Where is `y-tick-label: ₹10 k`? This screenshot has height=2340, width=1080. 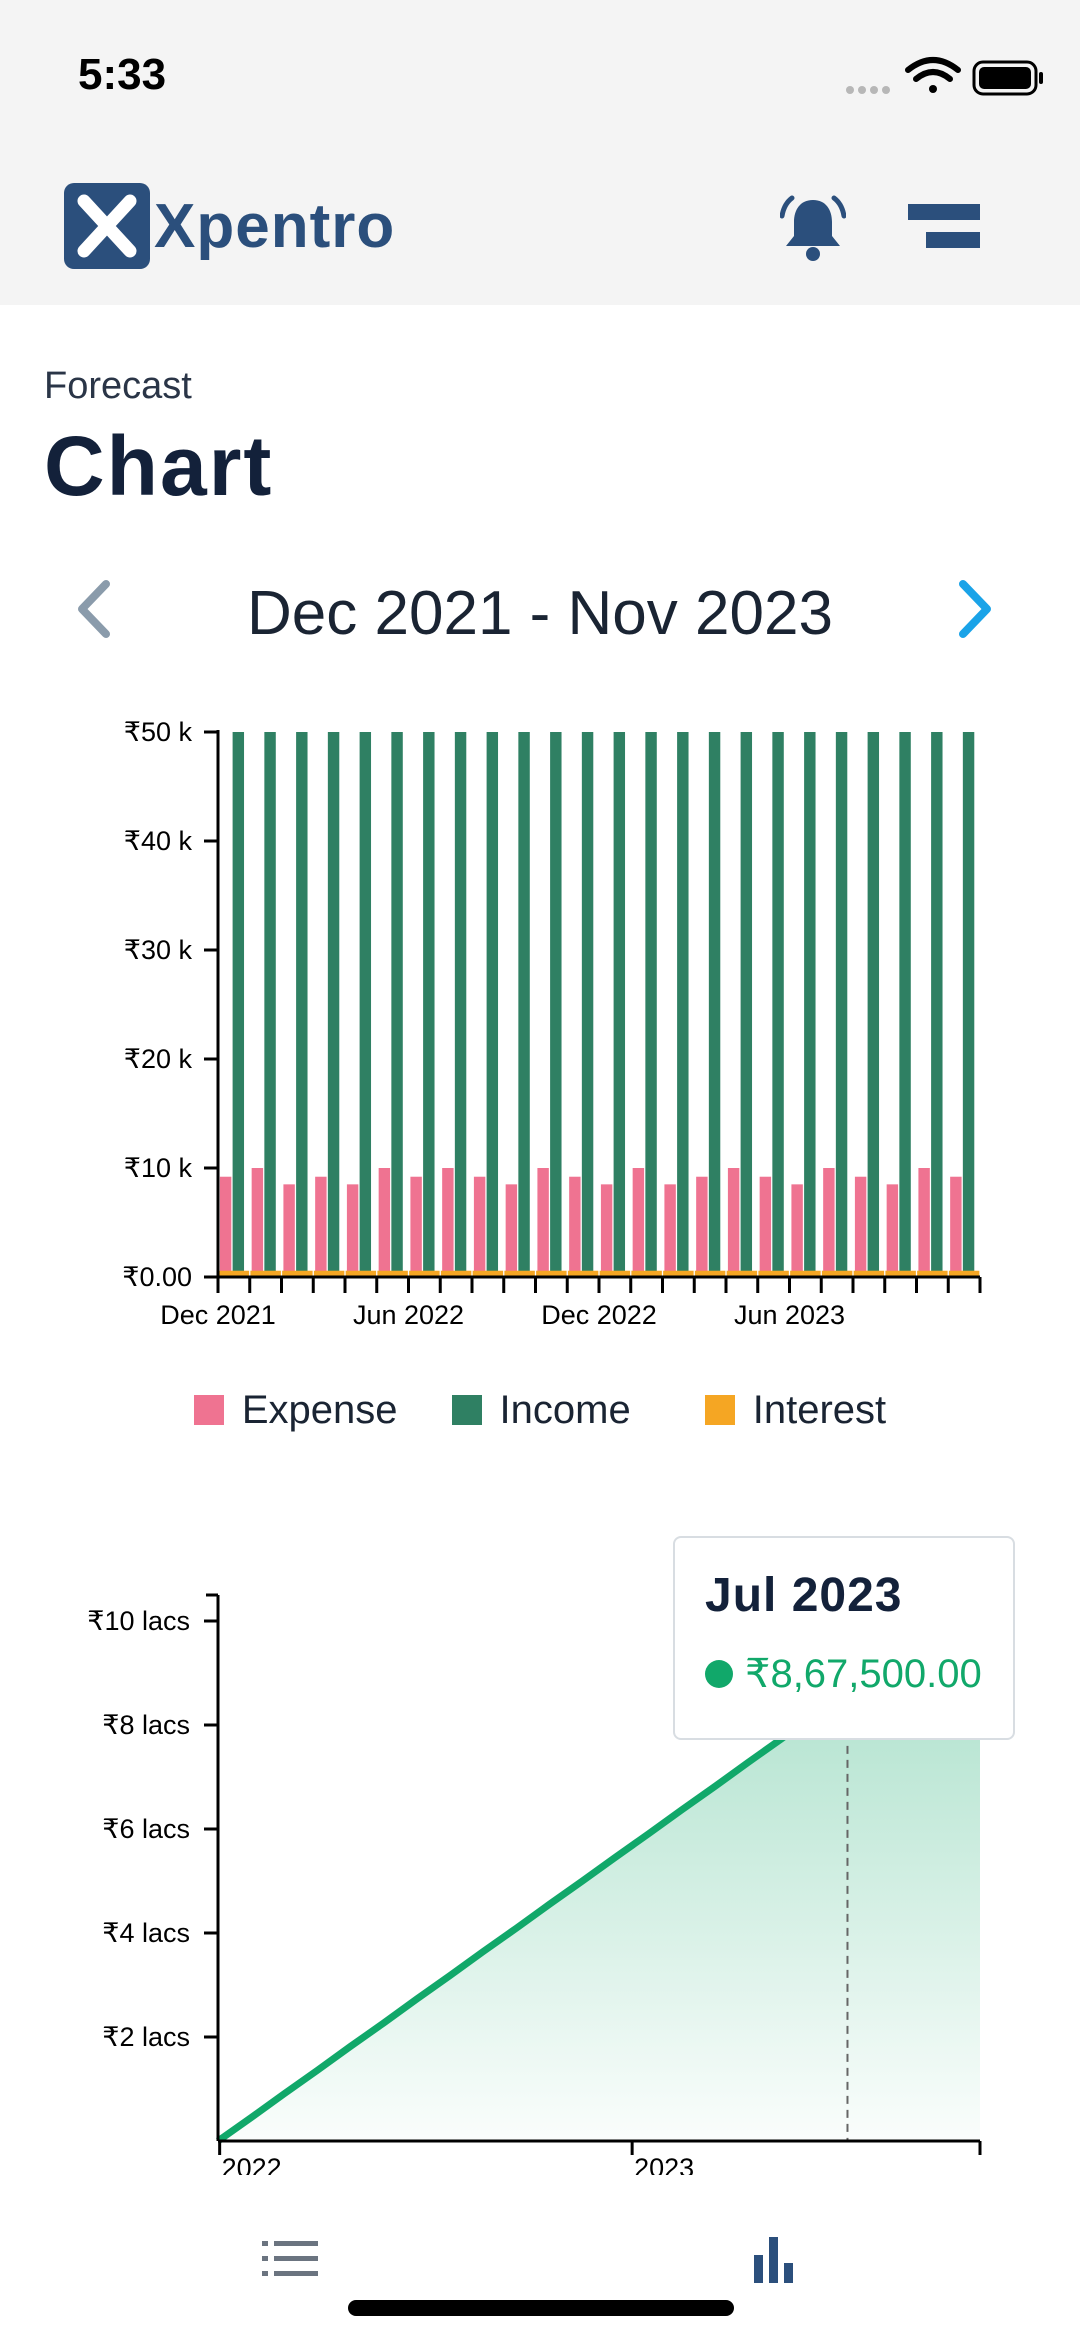
y-tick-label: ₹10 k is located at coordinates (158, 1168).